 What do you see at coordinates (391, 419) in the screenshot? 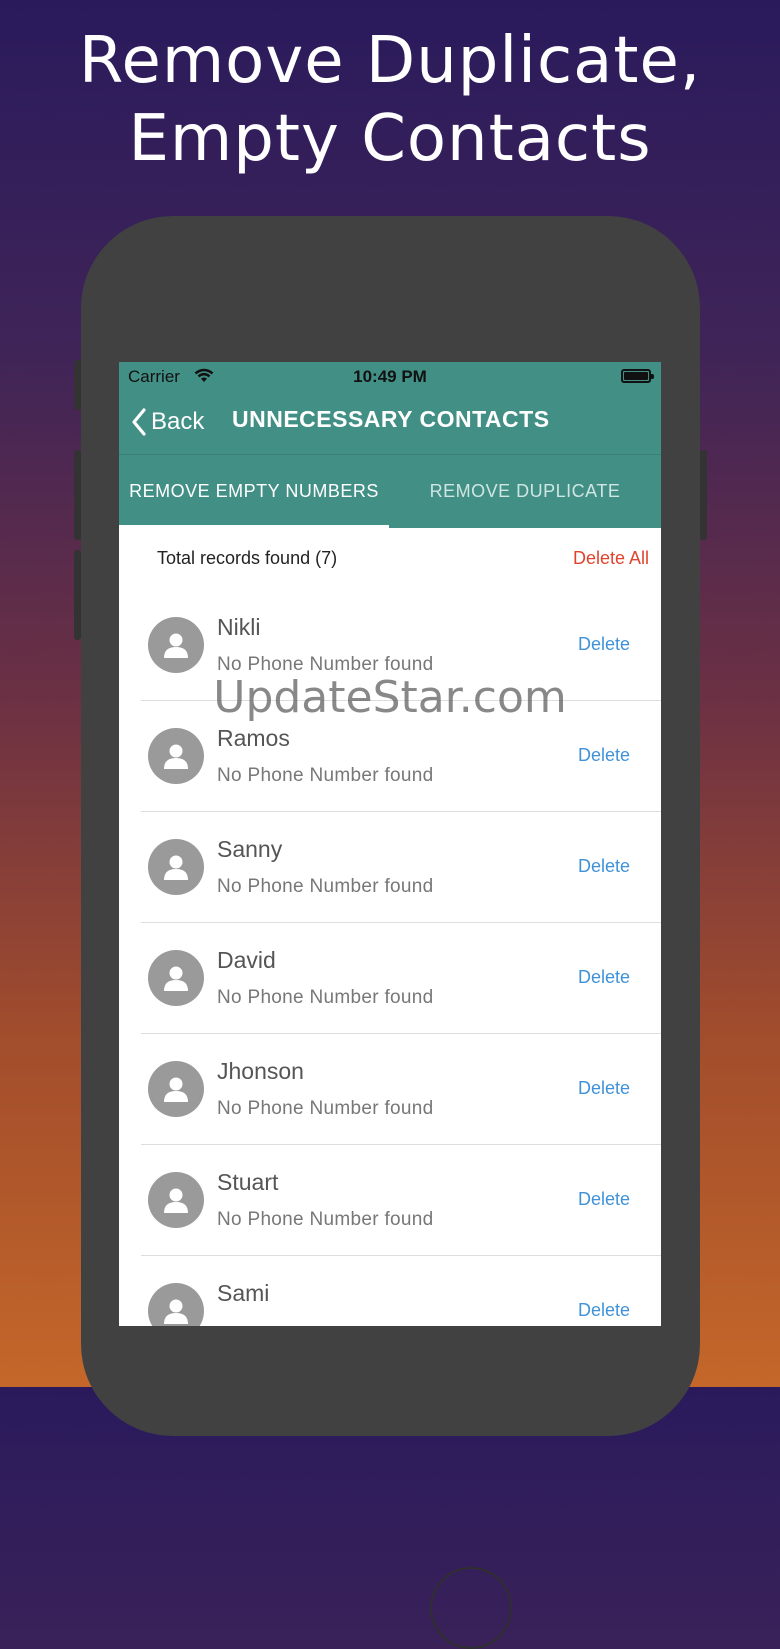
I see `page-title: UNNECESSARY CONTACTS` at bounding box center [391, 419].